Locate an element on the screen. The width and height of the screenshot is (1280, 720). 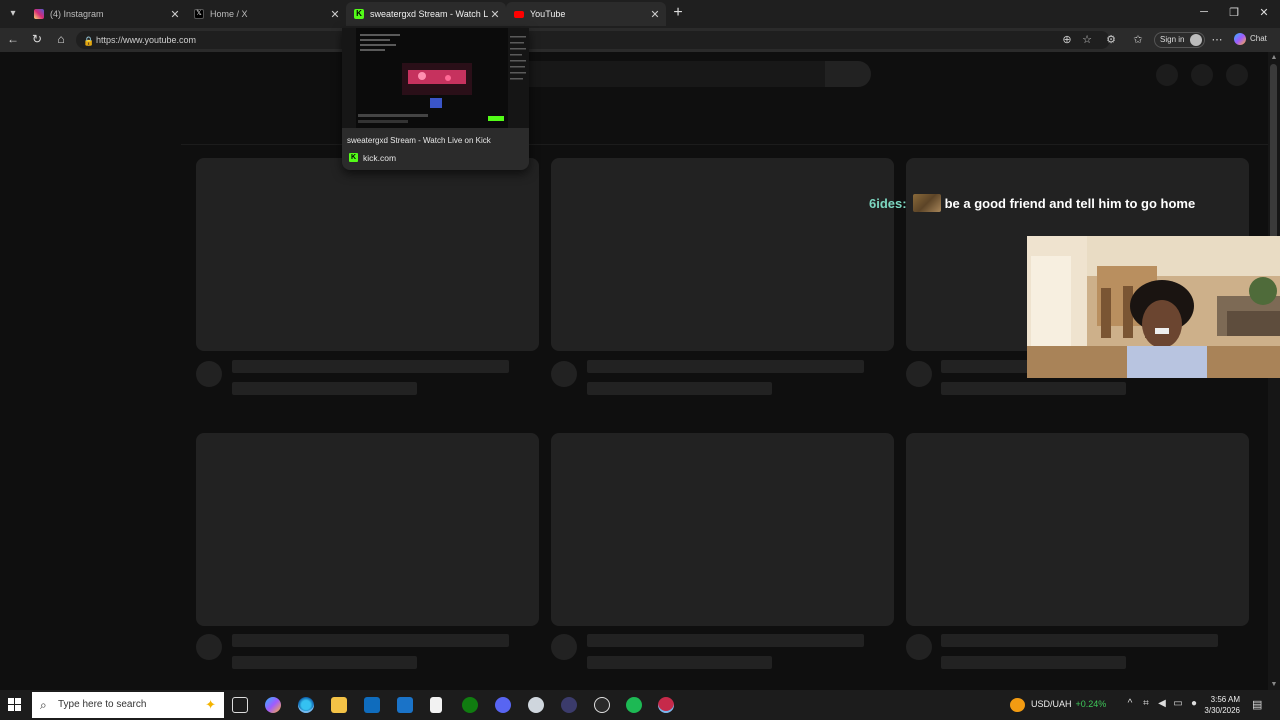
discord-icon is located at coordinates (503, 705).